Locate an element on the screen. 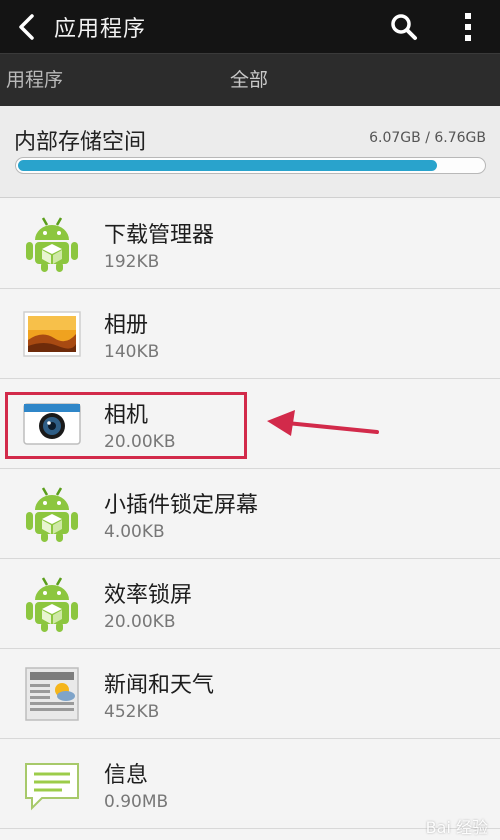  tab-strip: 用程序 全部 is located at coordinates (250, 79).